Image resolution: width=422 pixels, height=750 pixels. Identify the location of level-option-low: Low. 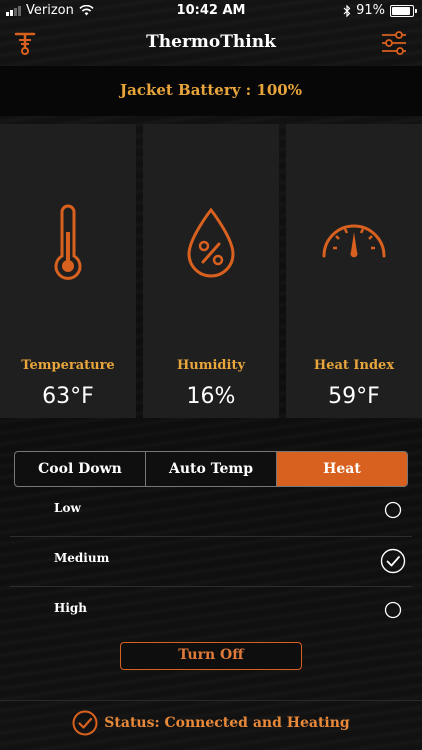
(211, 512).